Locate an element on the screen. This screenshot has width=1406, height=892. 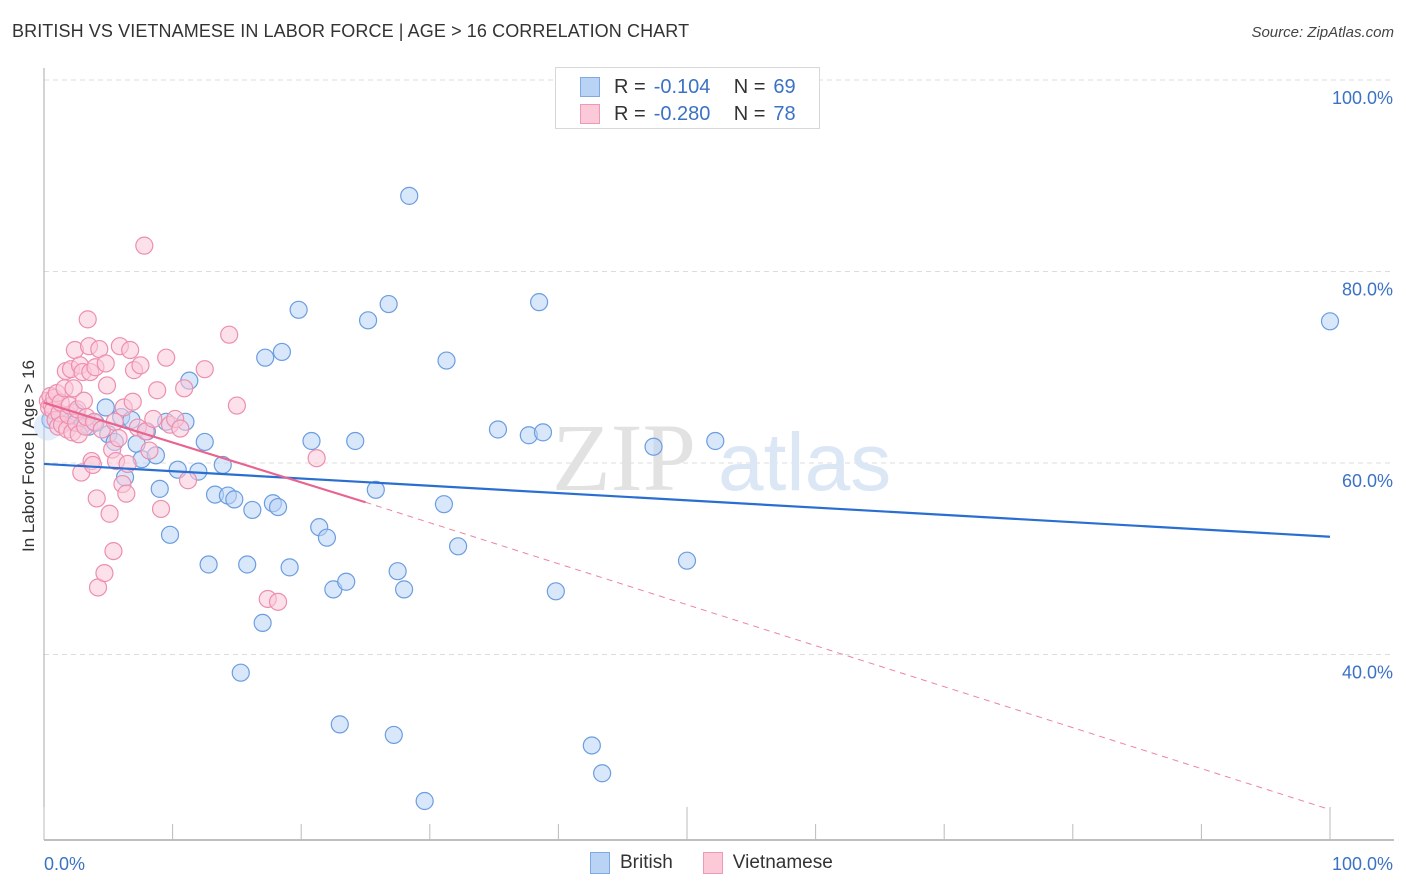
y-tick-label: 100.0% is located at coordinates (1362, 98).